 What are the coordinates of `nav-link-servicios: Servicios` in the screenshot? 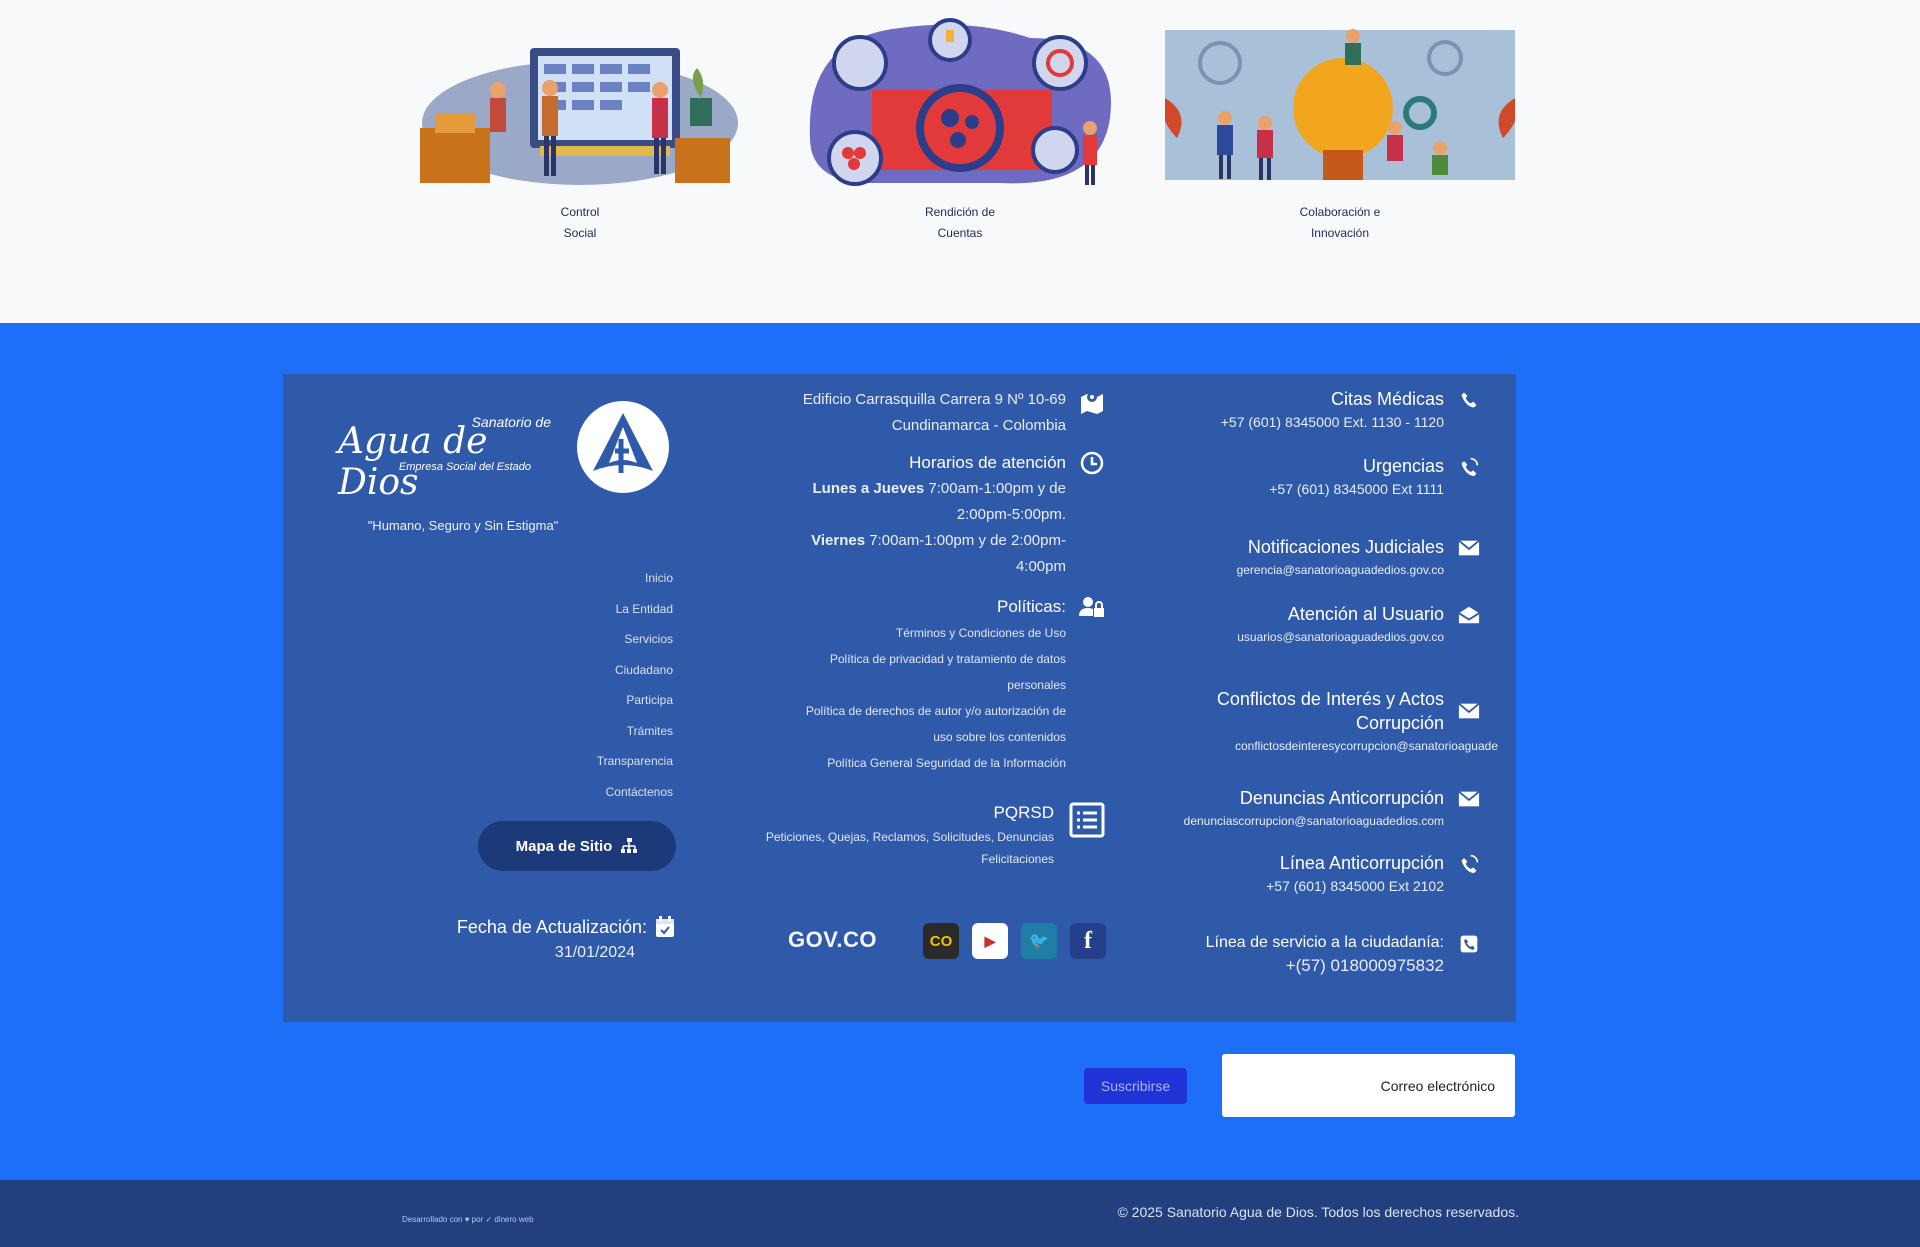 It's located at (593, 639).